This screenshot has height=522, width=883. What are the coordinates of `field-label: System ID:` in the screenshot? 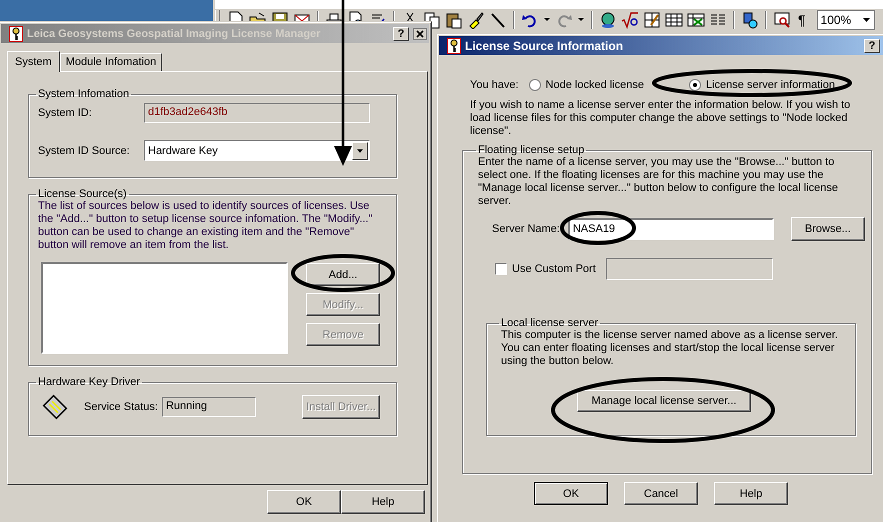 It's located at (65, 113).